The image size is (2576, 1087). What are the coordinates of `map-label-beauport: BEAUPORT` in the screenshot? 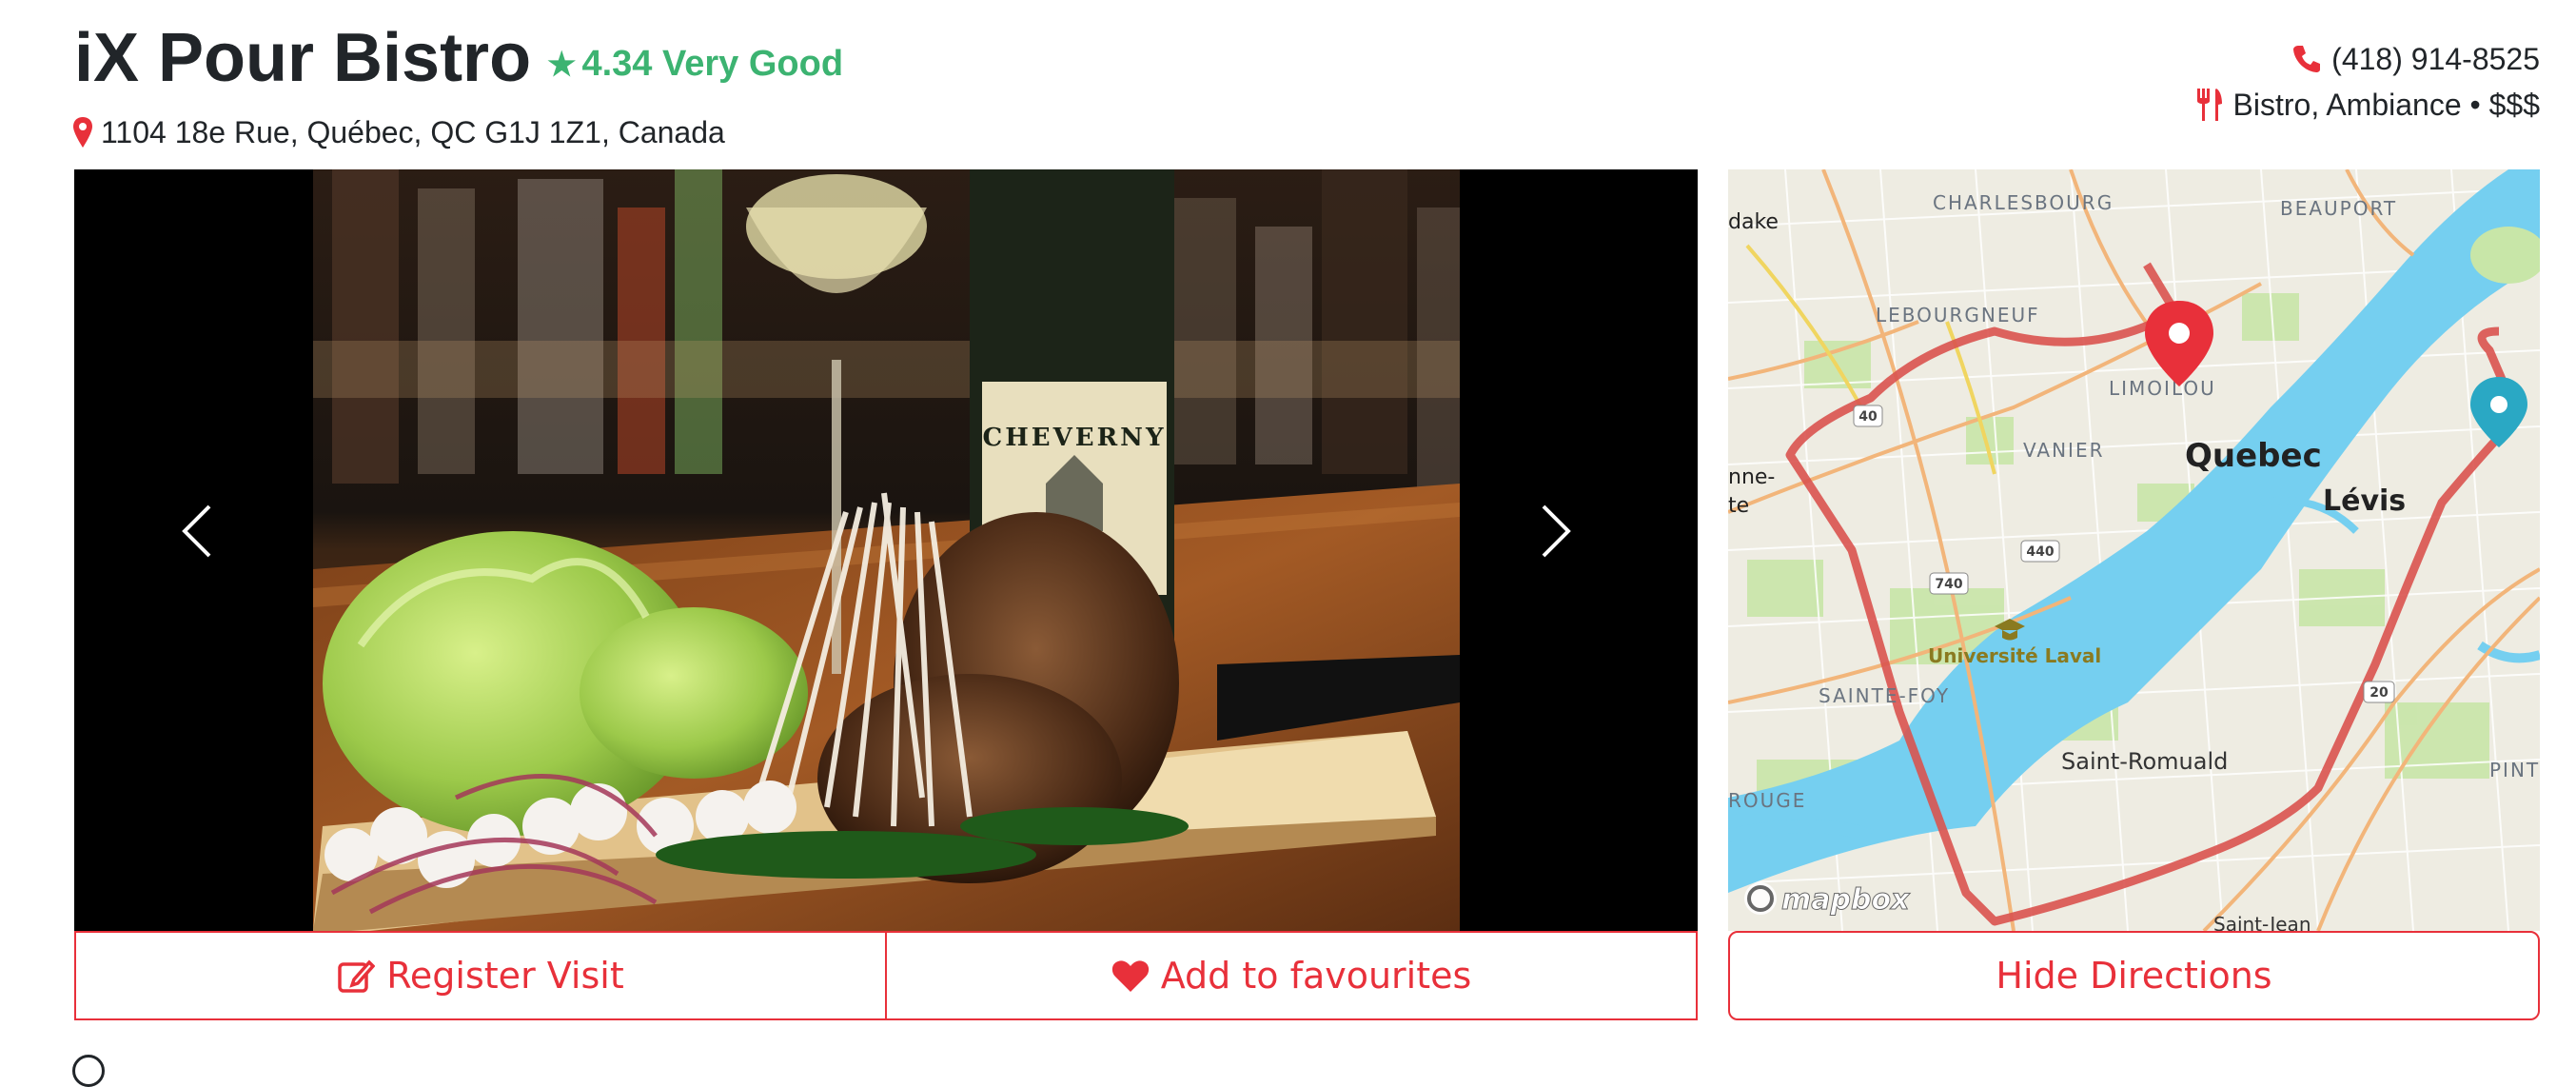 It's located at (2338, 208).